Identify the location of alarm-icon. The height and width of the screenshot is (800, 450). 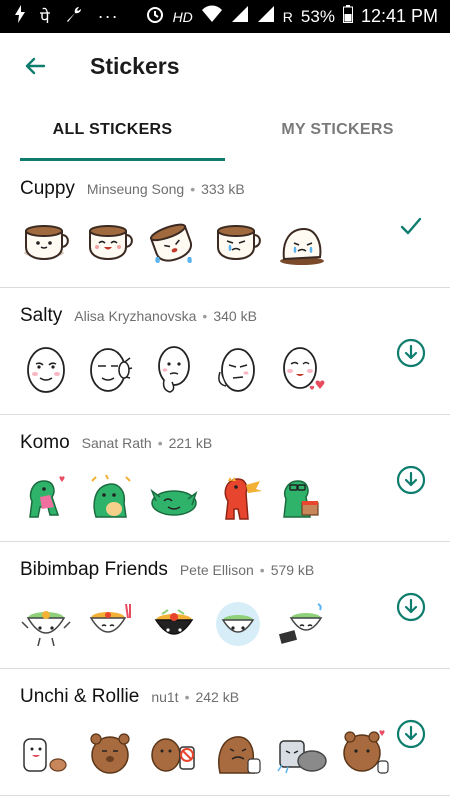
(155, 16).